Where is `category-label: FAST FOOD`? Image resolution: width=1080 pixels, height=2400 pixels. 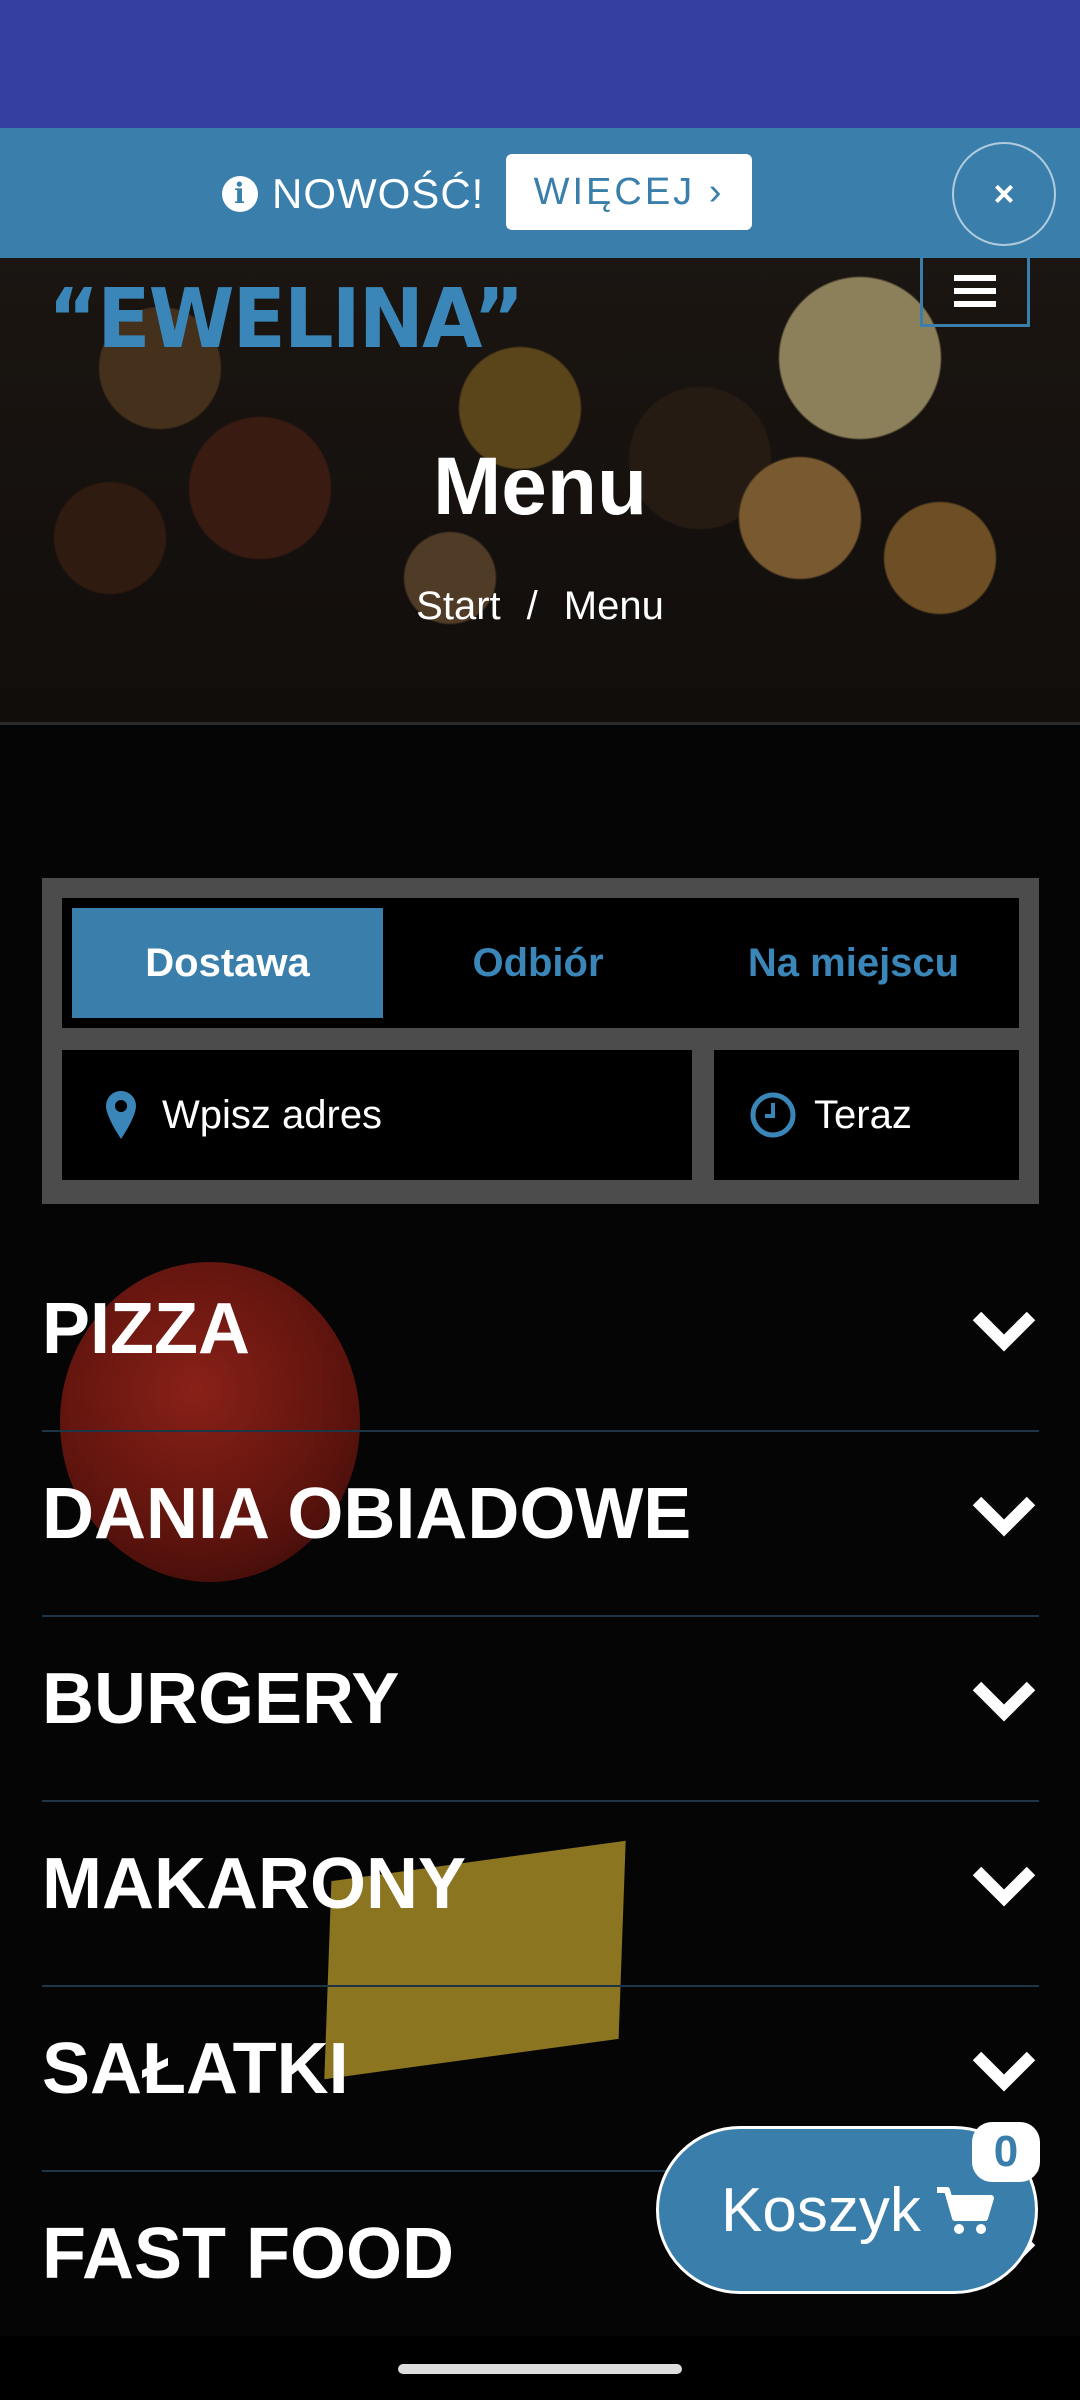 category-label: FAST FOOD is located at coordinates (248, 2254).